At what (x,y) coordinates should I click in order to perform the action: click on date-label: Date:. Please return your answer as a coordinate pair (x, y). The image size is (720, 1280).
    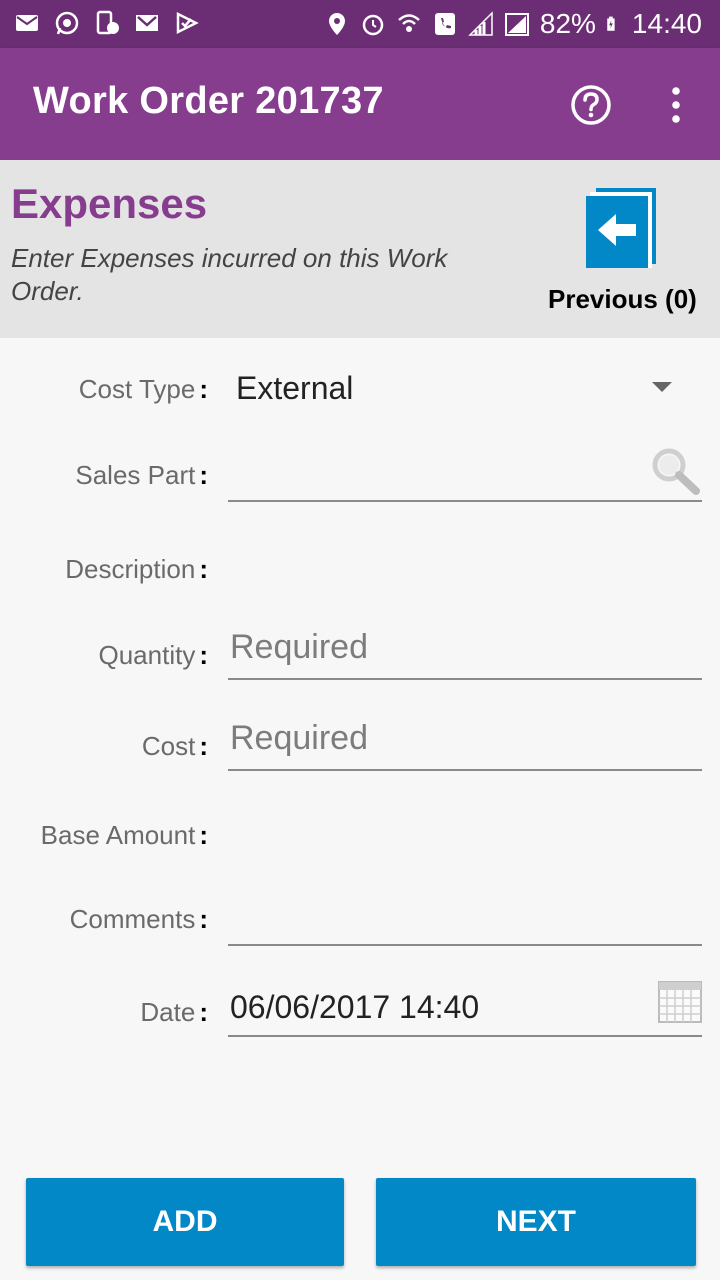
    Looking at the image, I should click on (174, 1012).